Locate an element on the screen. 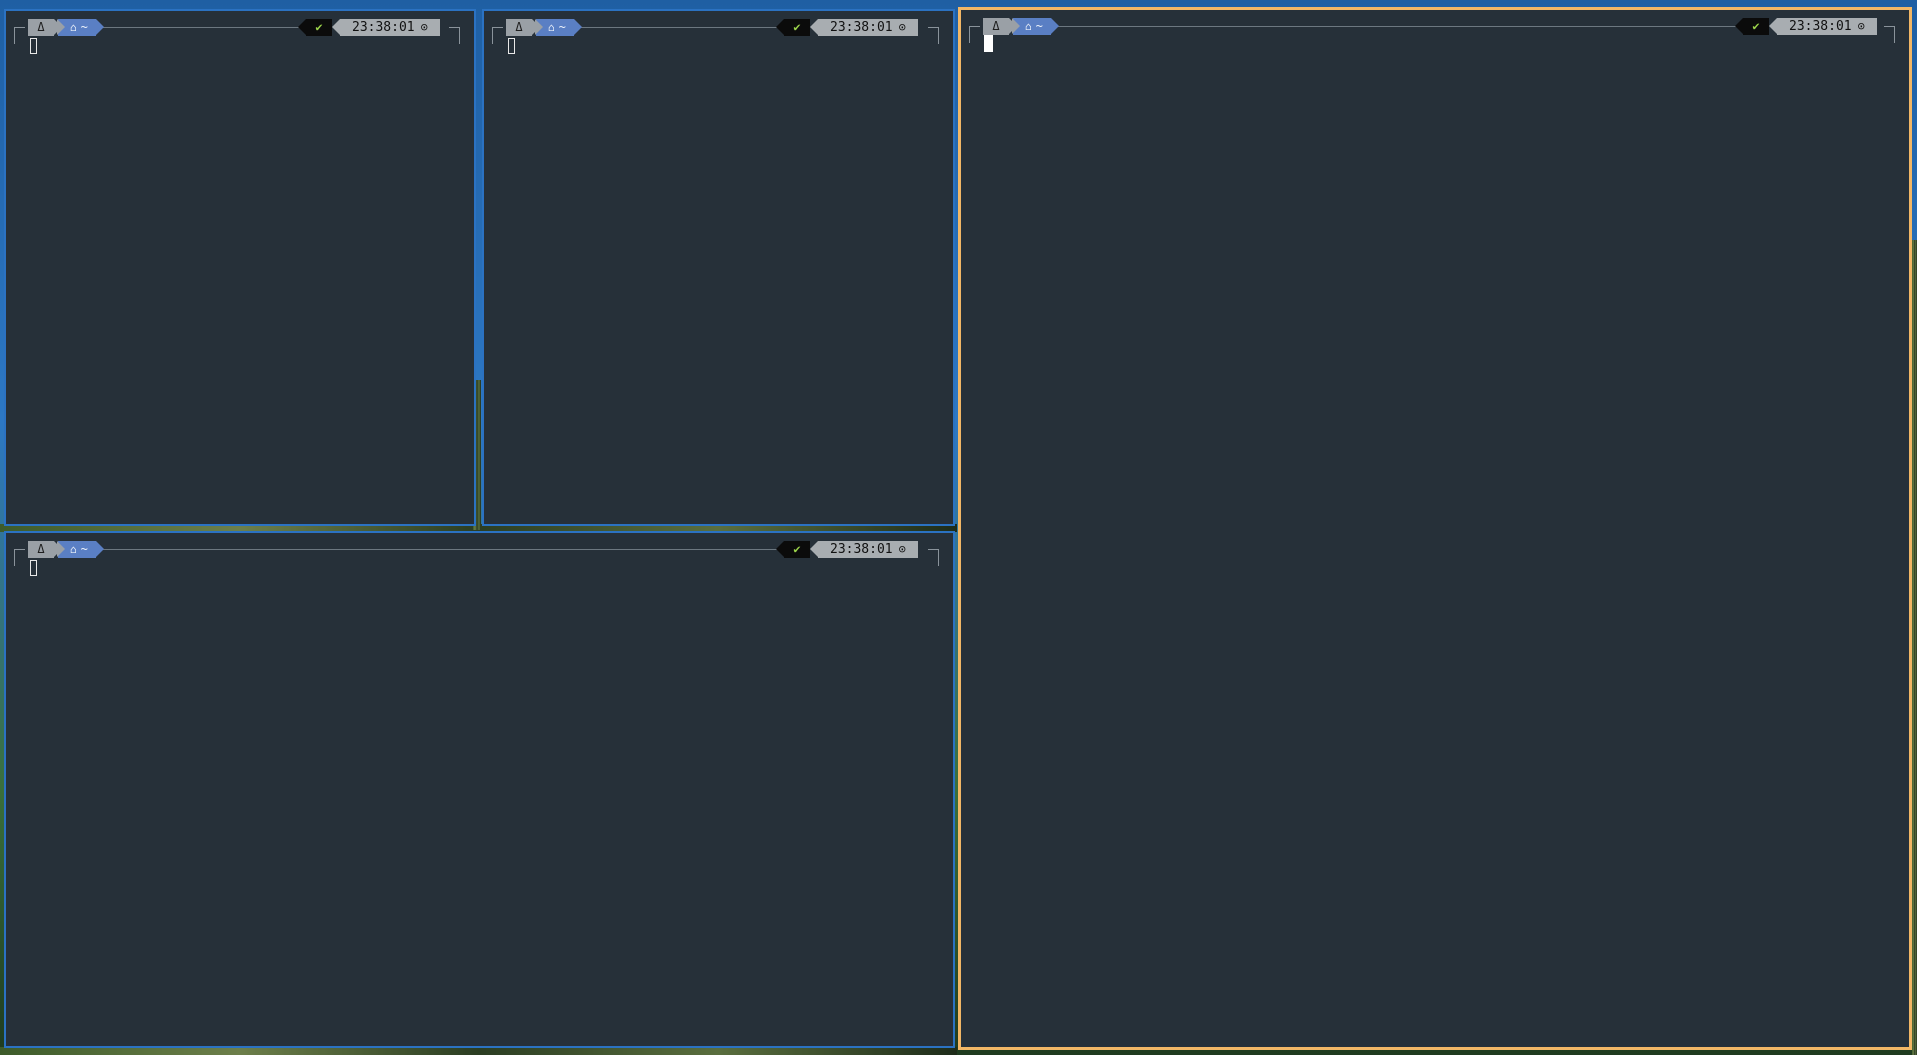 This screenshot has width=1917, height=1055. wallpaper-gap-right is located at coordinates (1914, 647).